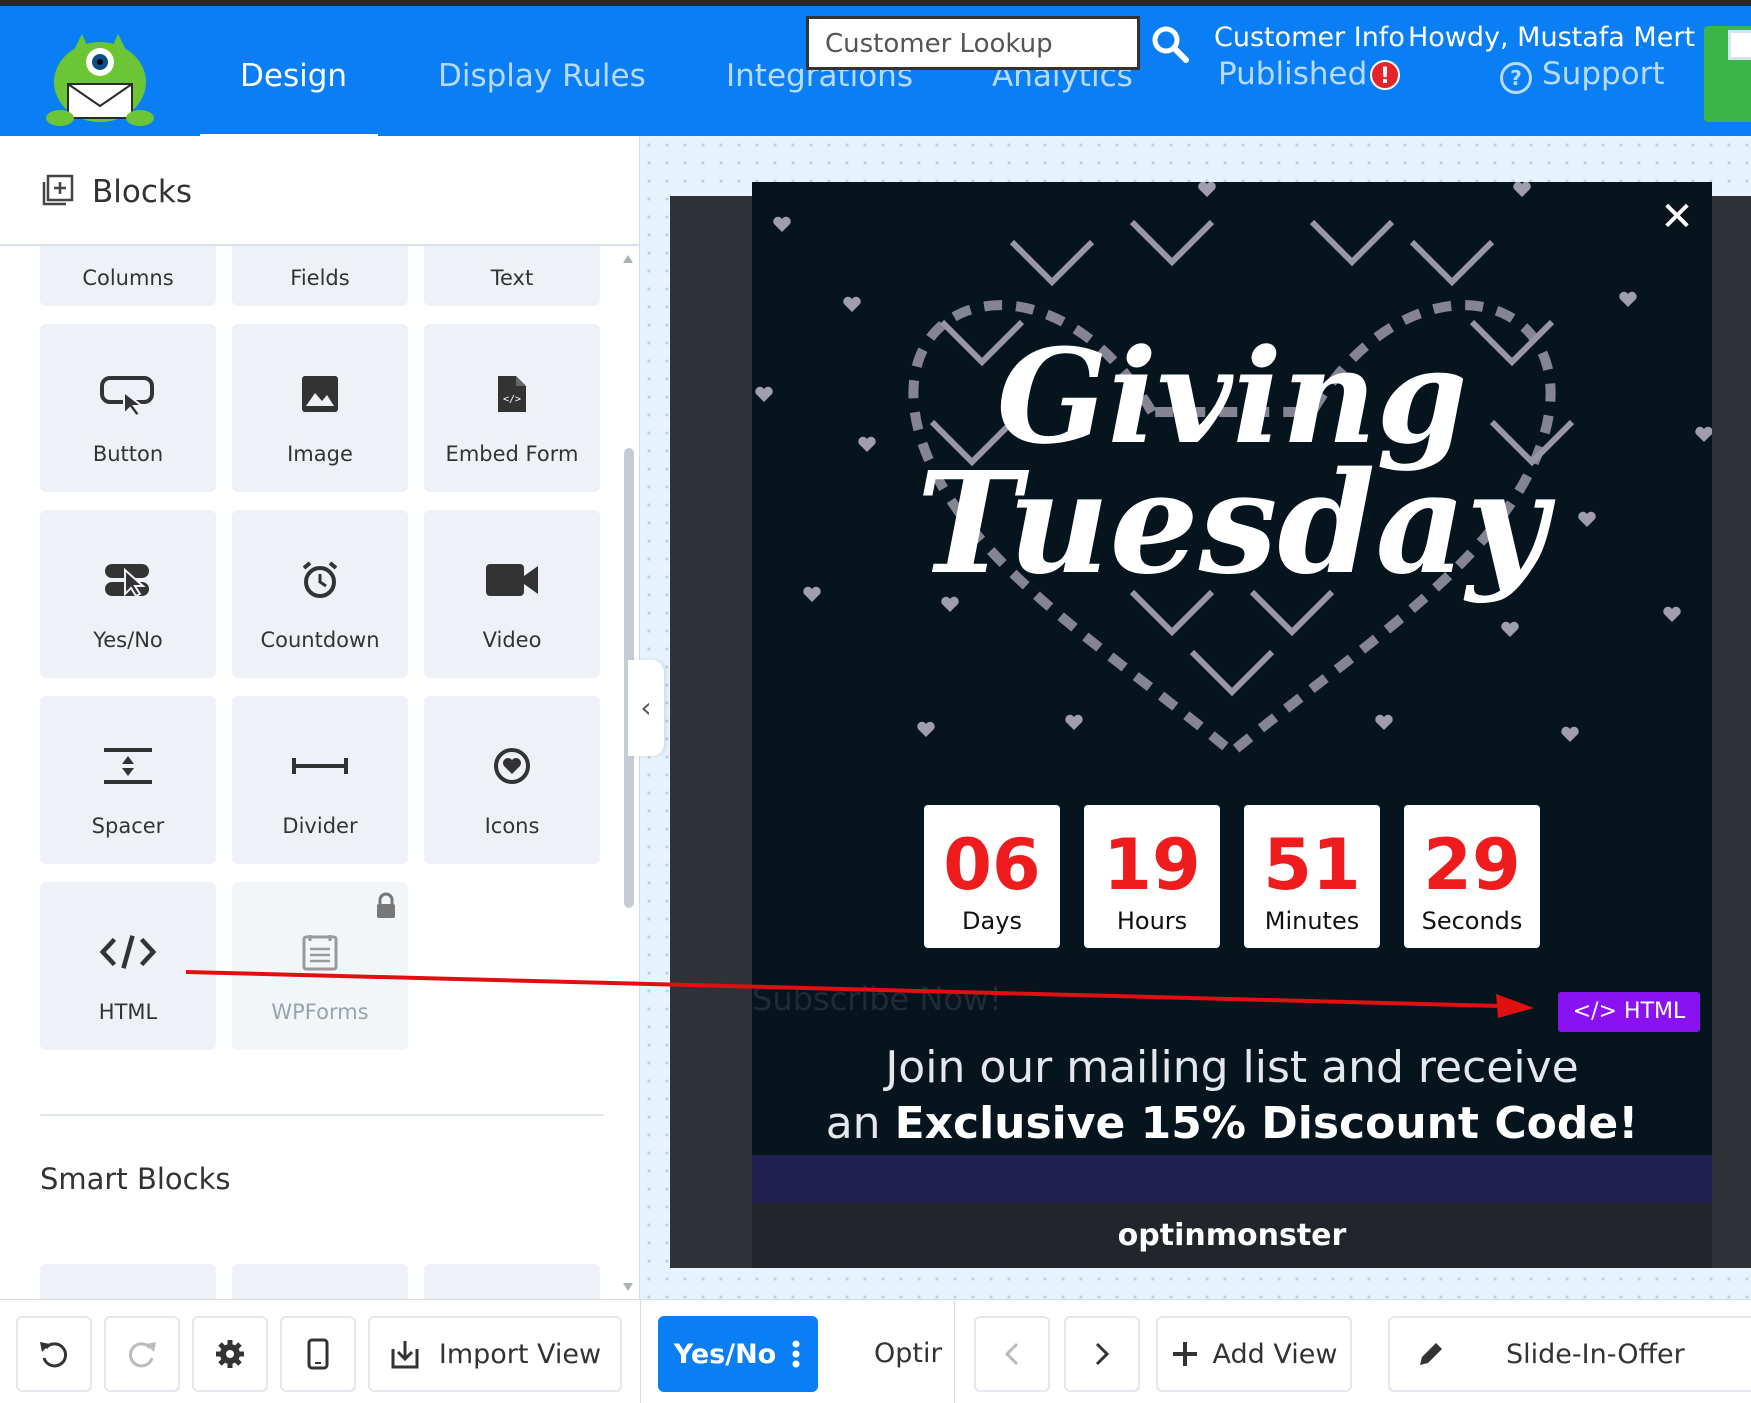  What do you see at coordinates (128, 780) in the screenshot?
I see `block-spacer: Spacer` at bounding box center [128, 780].